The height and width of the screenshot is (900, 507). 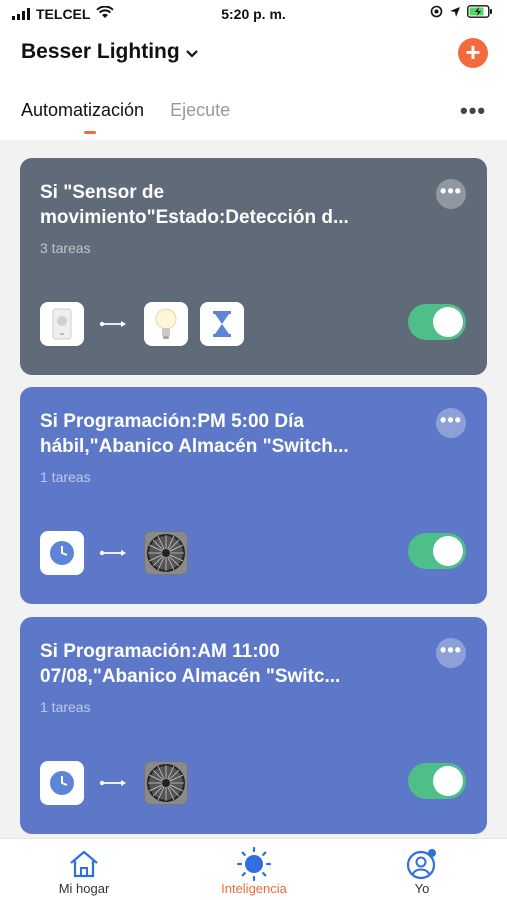 I want to click on location-icon, so click(x=455, y=13).